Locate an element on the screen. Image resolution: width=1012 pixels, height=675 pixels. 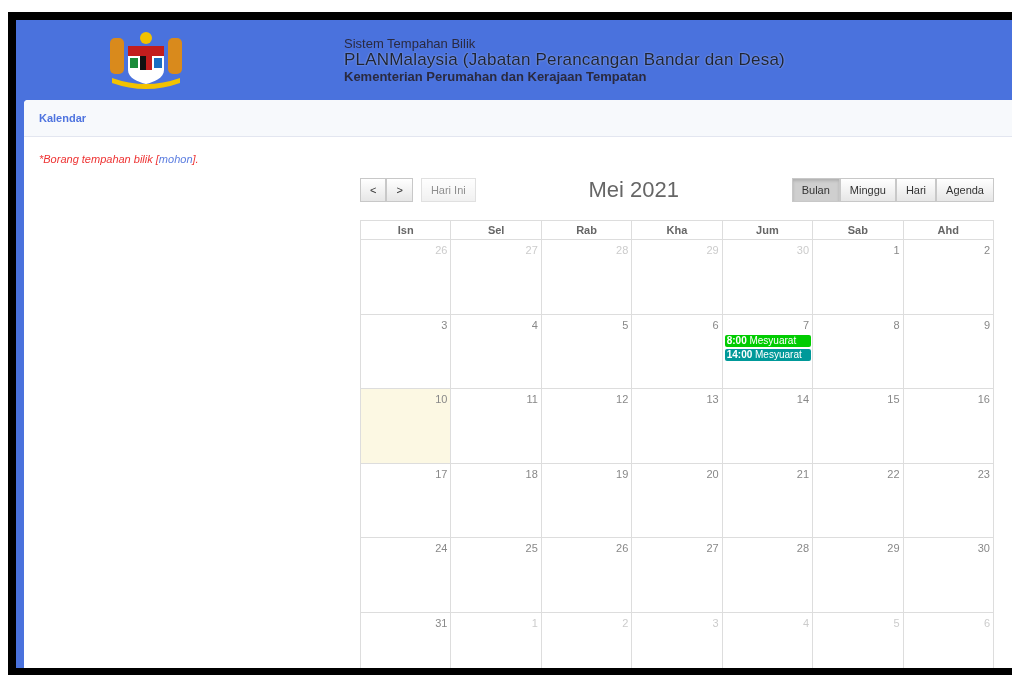
day-cell: 20 is located at coordinates (677, 500).